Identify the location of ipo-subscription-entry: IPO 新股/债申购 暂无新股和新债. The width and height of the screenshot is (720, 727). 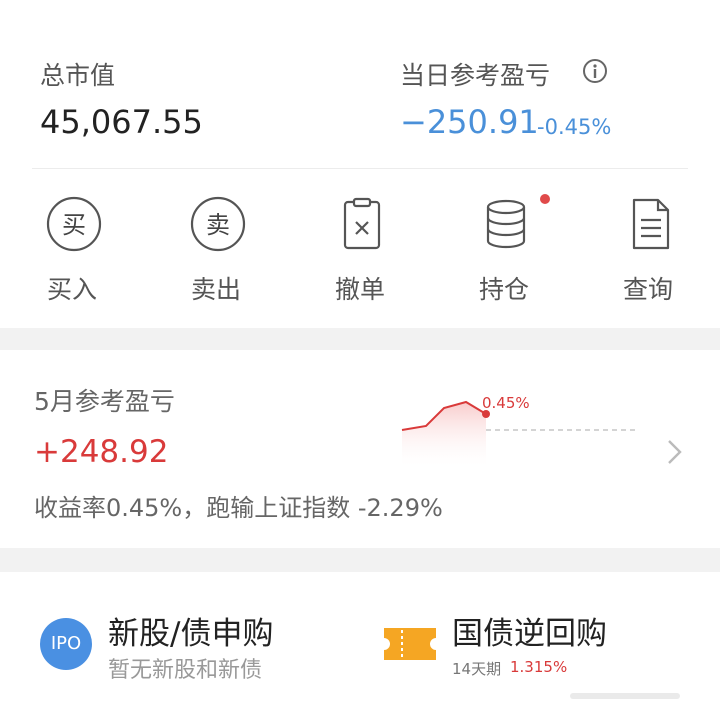
(180, 632).